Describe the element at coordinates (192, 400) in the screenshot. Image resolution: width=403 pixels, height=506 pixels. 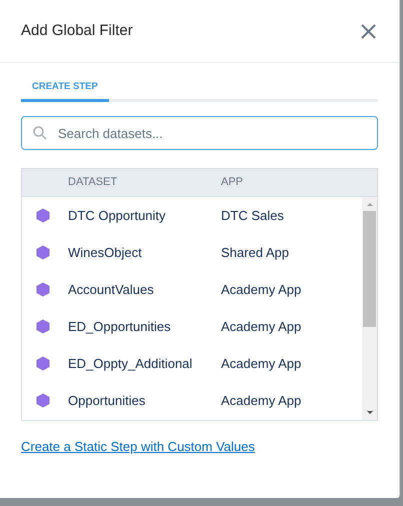
I see `dataset-row: Opportunities Academy App` at that location.